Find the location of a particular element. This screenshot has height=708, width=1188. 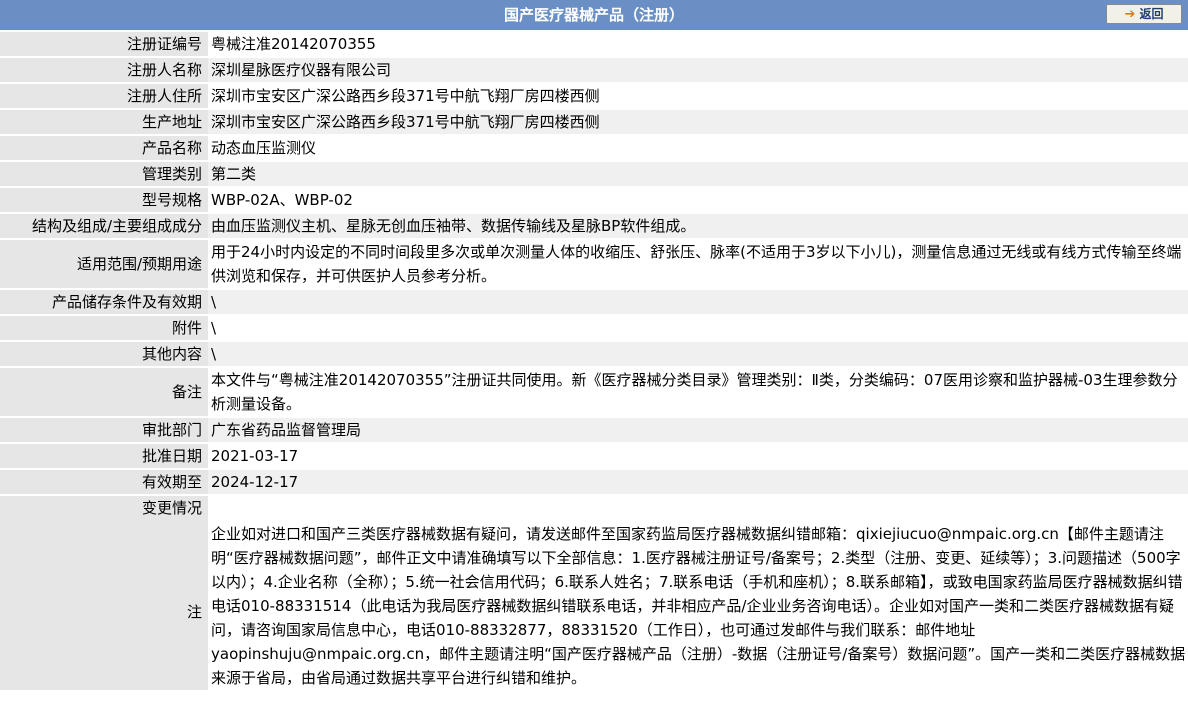

note-label-cell: 变更情况注 is located at coordinates (104, 593).